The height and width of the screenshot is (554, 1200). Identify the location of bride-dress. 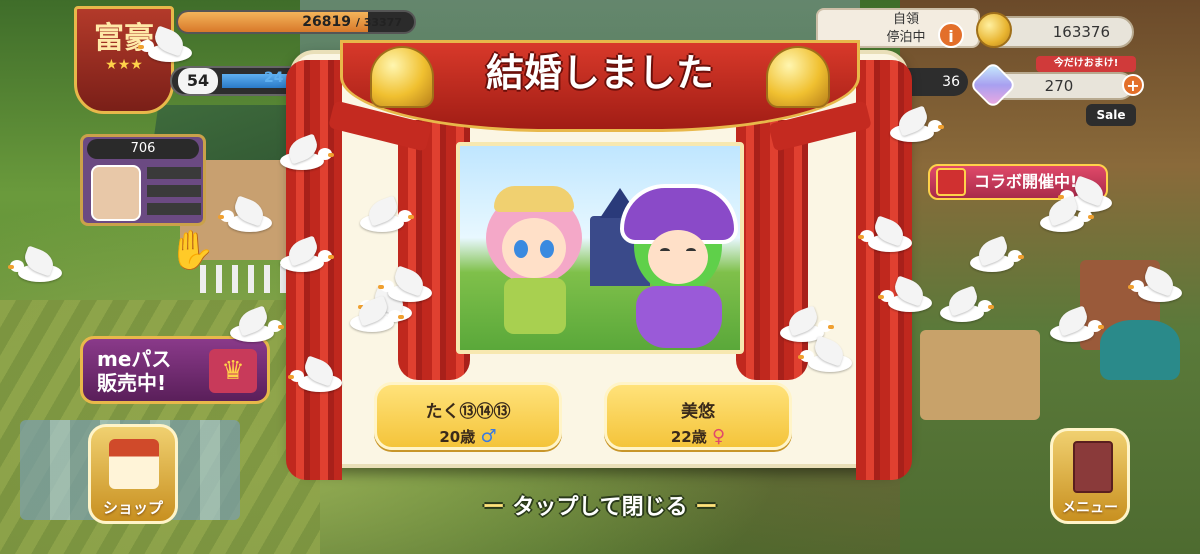
(679, 317).